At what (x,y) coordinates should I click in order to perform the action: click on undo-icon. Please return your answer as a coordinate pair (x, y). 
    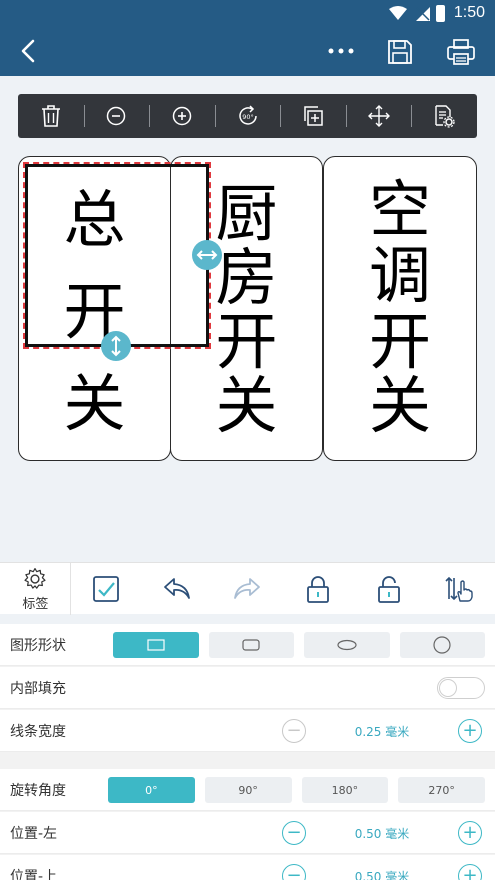
    Looking at the image, I should click on (176, 588).